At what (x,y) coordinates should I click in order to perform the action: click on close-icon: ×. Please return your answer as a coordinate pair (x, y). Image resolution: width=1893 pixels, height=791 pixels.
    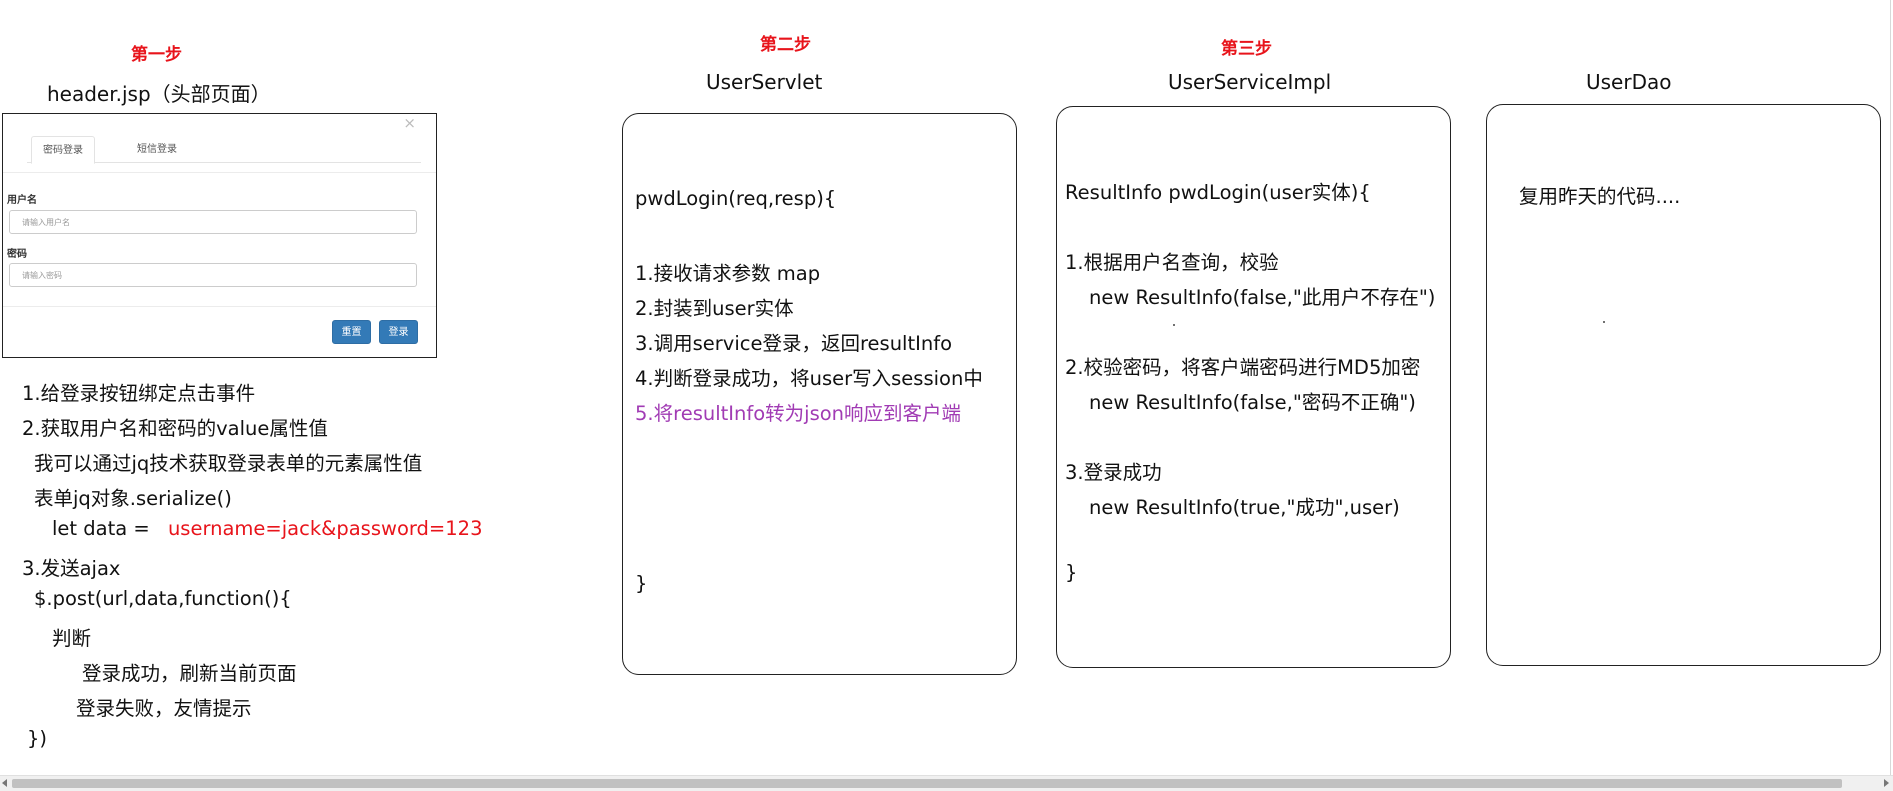
    Looking at the image, I should click on (409, 123).